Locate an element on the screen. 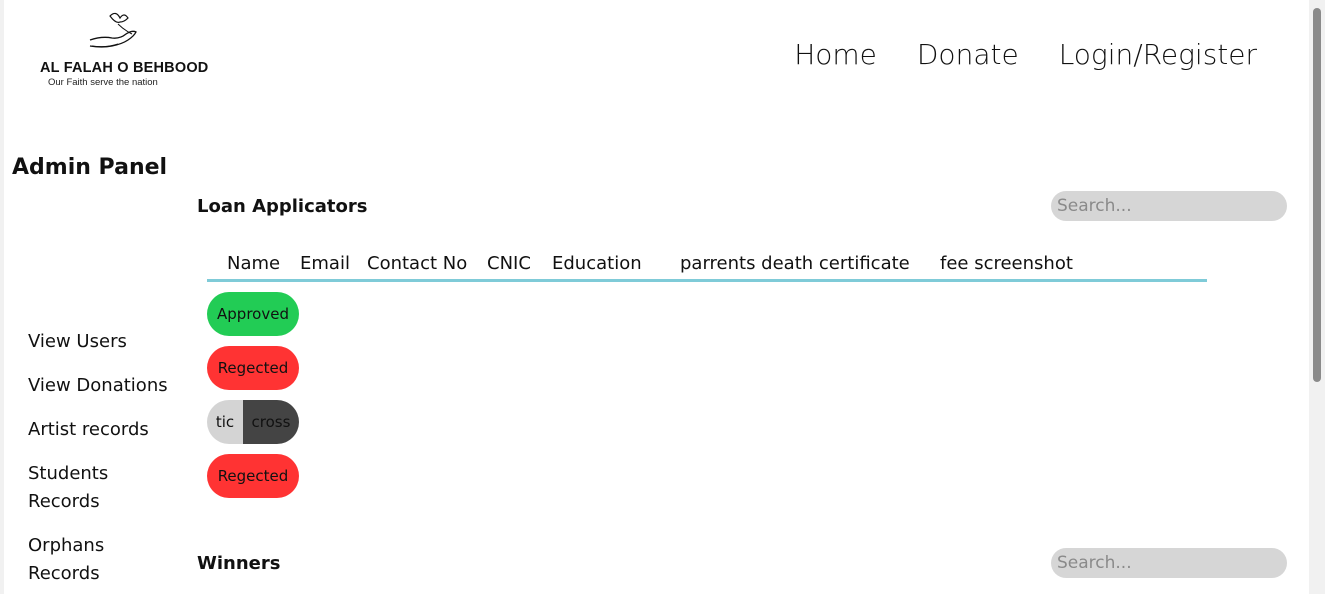 The width and height of the screenshot is (1325, 604). winners-search-input is located at coordinates (1169, 563).